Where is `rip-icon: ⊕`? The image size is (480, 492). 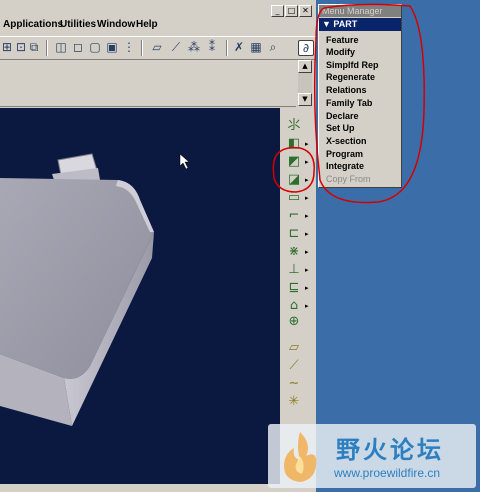
rip-icon: ⊕ is located at coordinates (294, 322).